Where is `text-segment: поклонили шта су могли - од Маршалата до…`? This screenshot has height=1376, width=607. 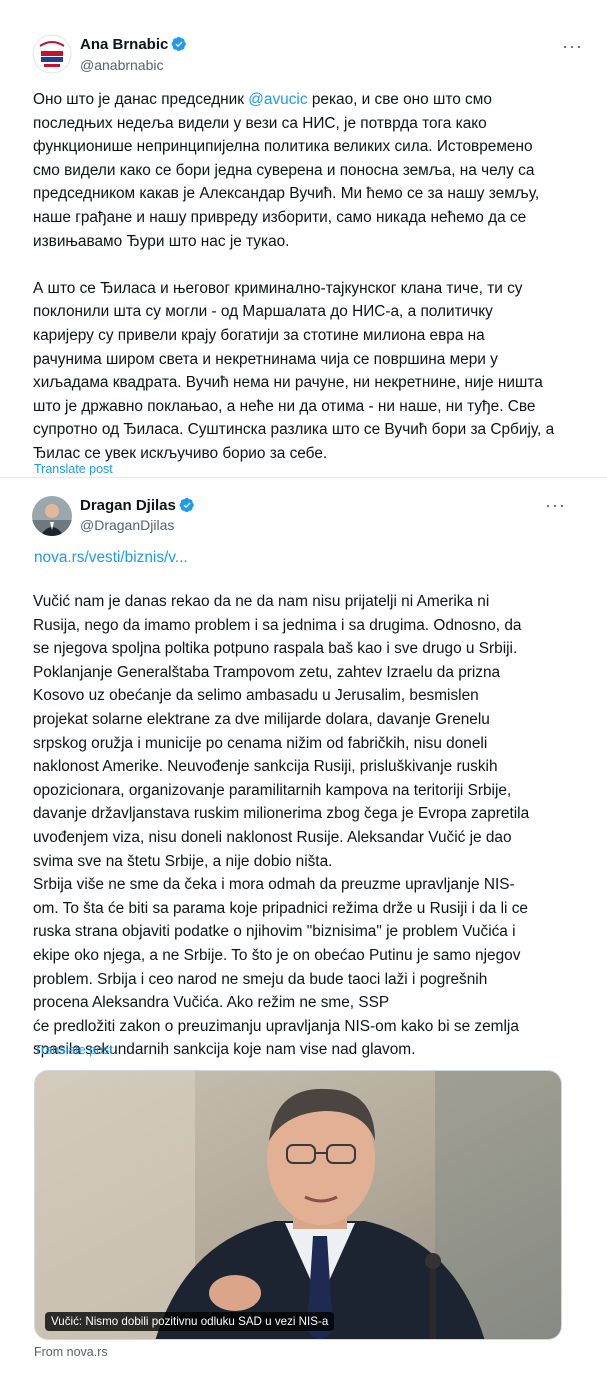 text-segment: поклонили шта су могли - од Маршалата до… is located at coordinates (263, 312).